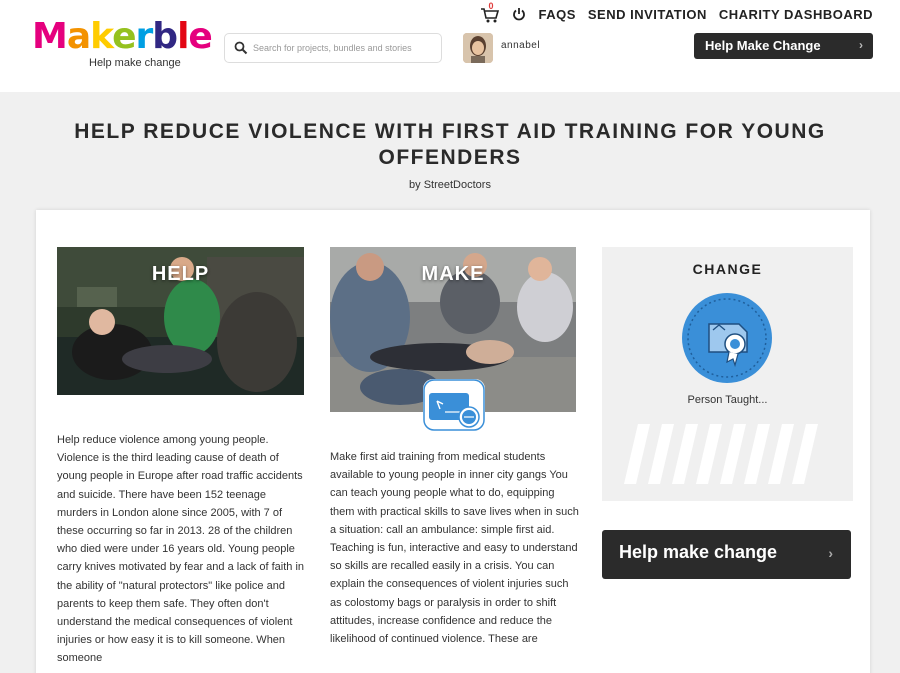 Image resolution: width=900 pixels, height=673 pixels. I want to click on avatar-image, so click(478, 48).